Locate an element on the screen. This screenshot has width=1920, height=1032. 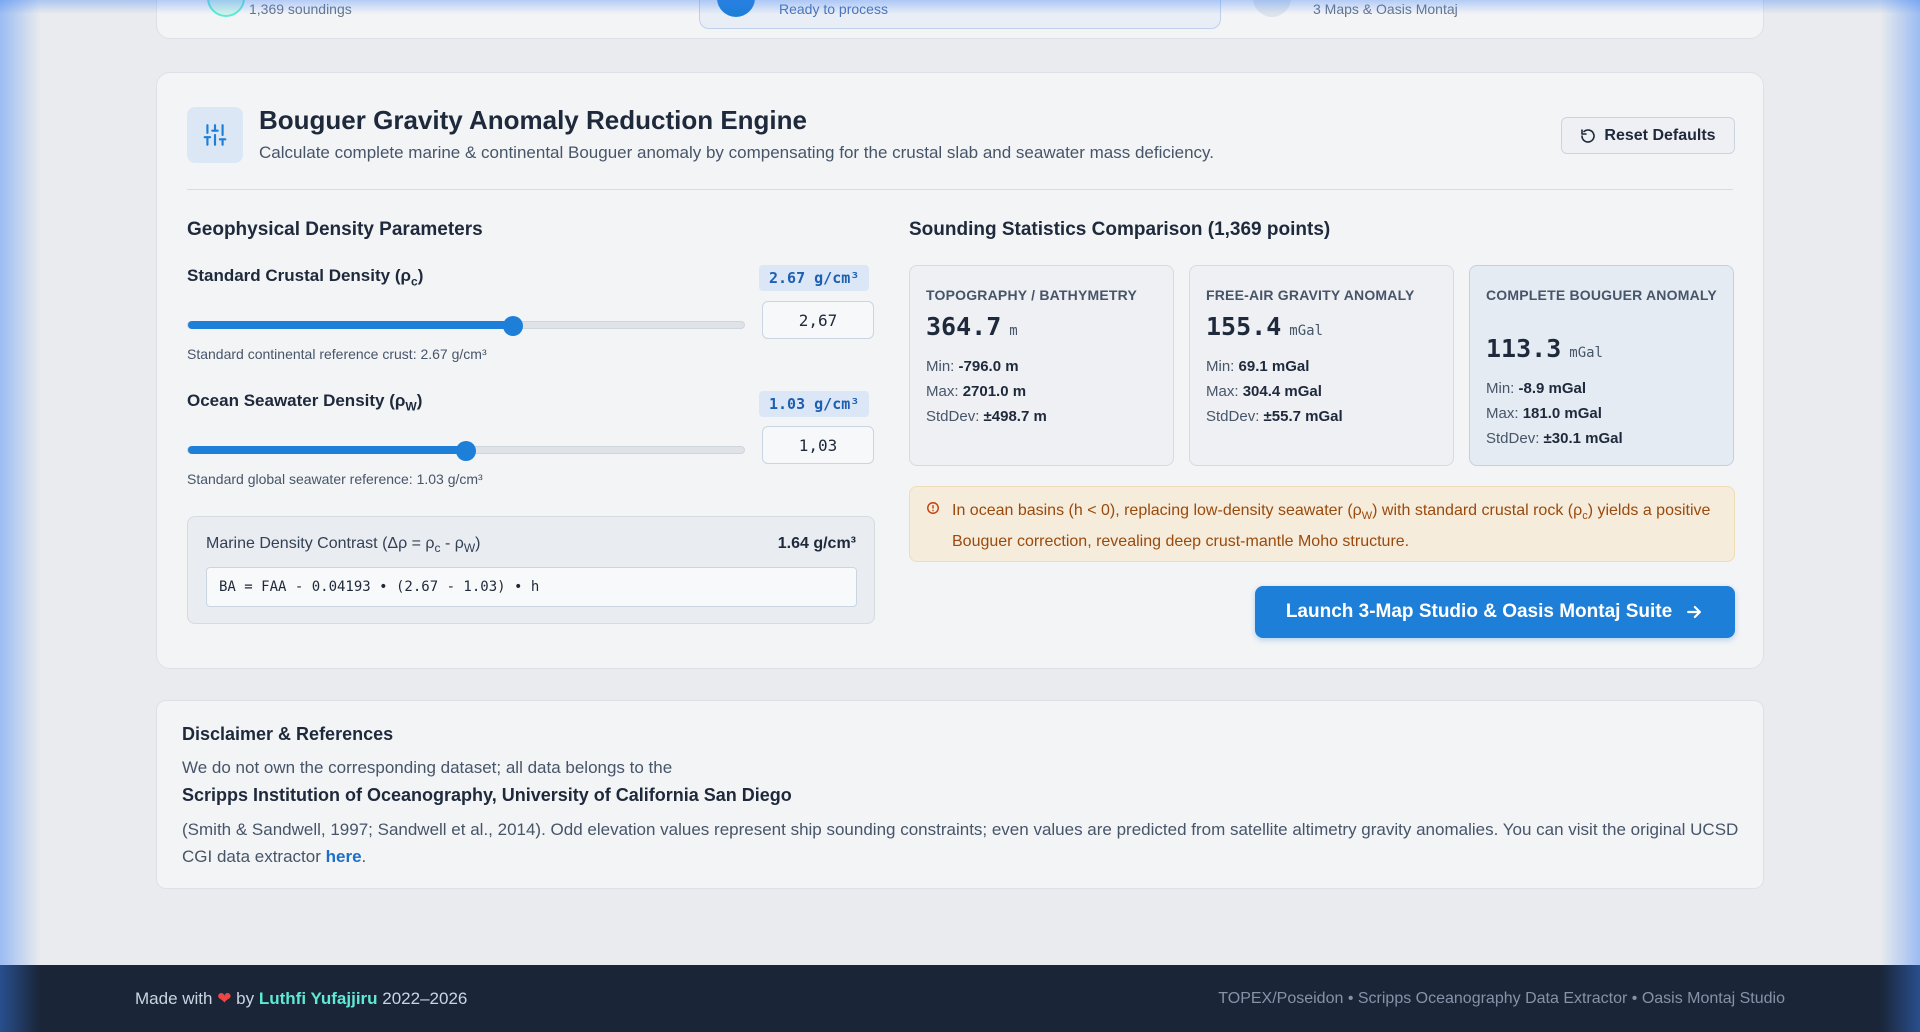
info-circle-icon is located at coordinates (933, 508).